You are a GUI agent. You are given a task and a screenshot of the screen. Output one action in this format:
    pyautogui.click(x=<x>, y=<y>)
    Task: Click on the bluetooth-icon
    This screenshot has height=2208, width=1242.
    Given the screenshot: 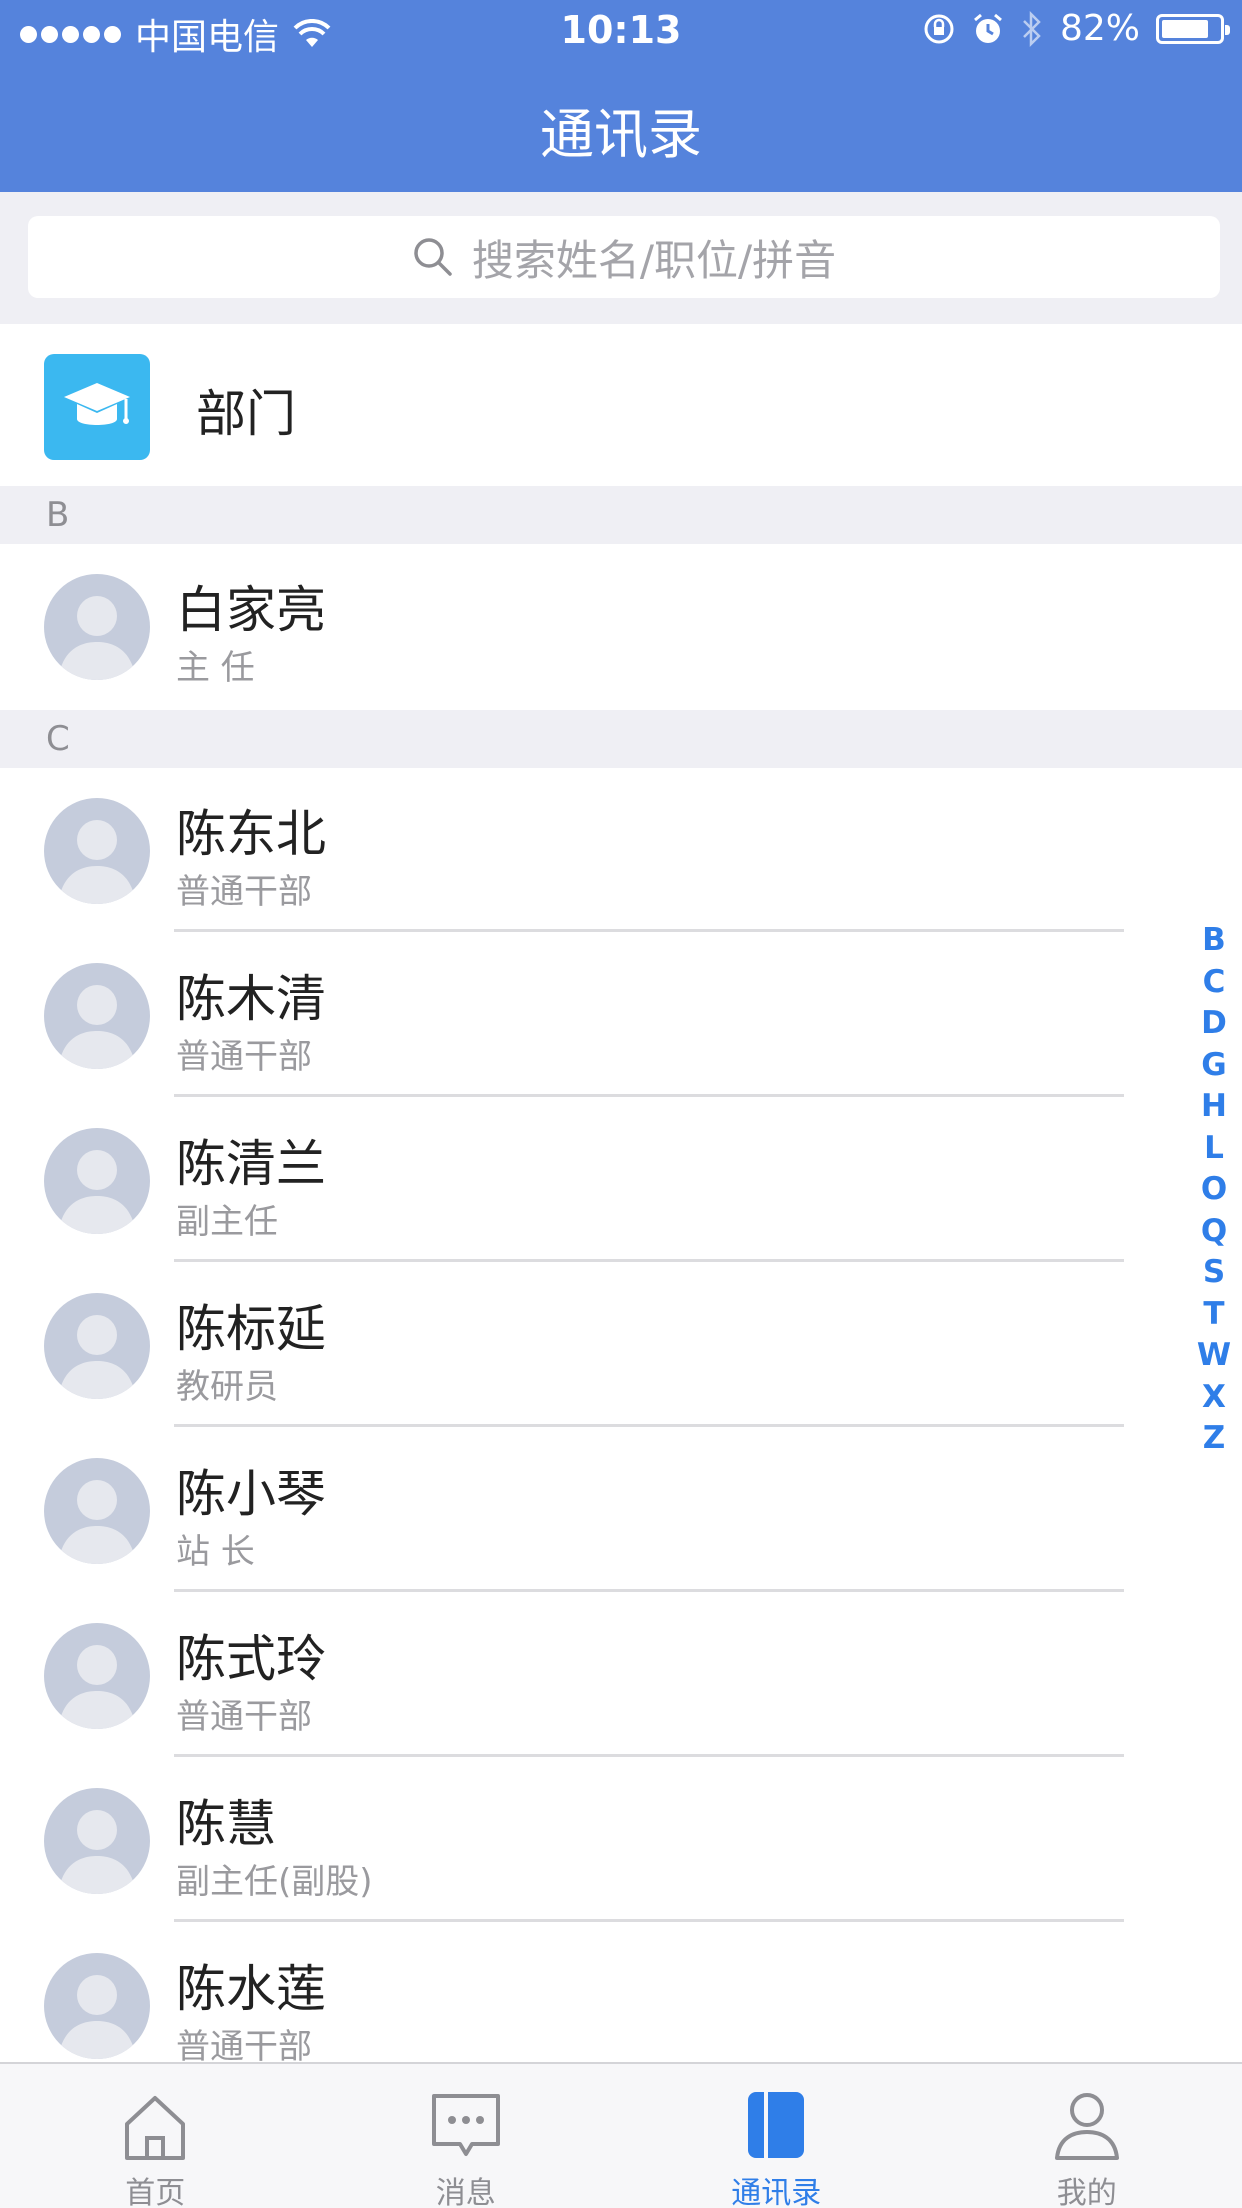 What is the action you would take?
    pyautogui.click(x=1032, y=28)
    